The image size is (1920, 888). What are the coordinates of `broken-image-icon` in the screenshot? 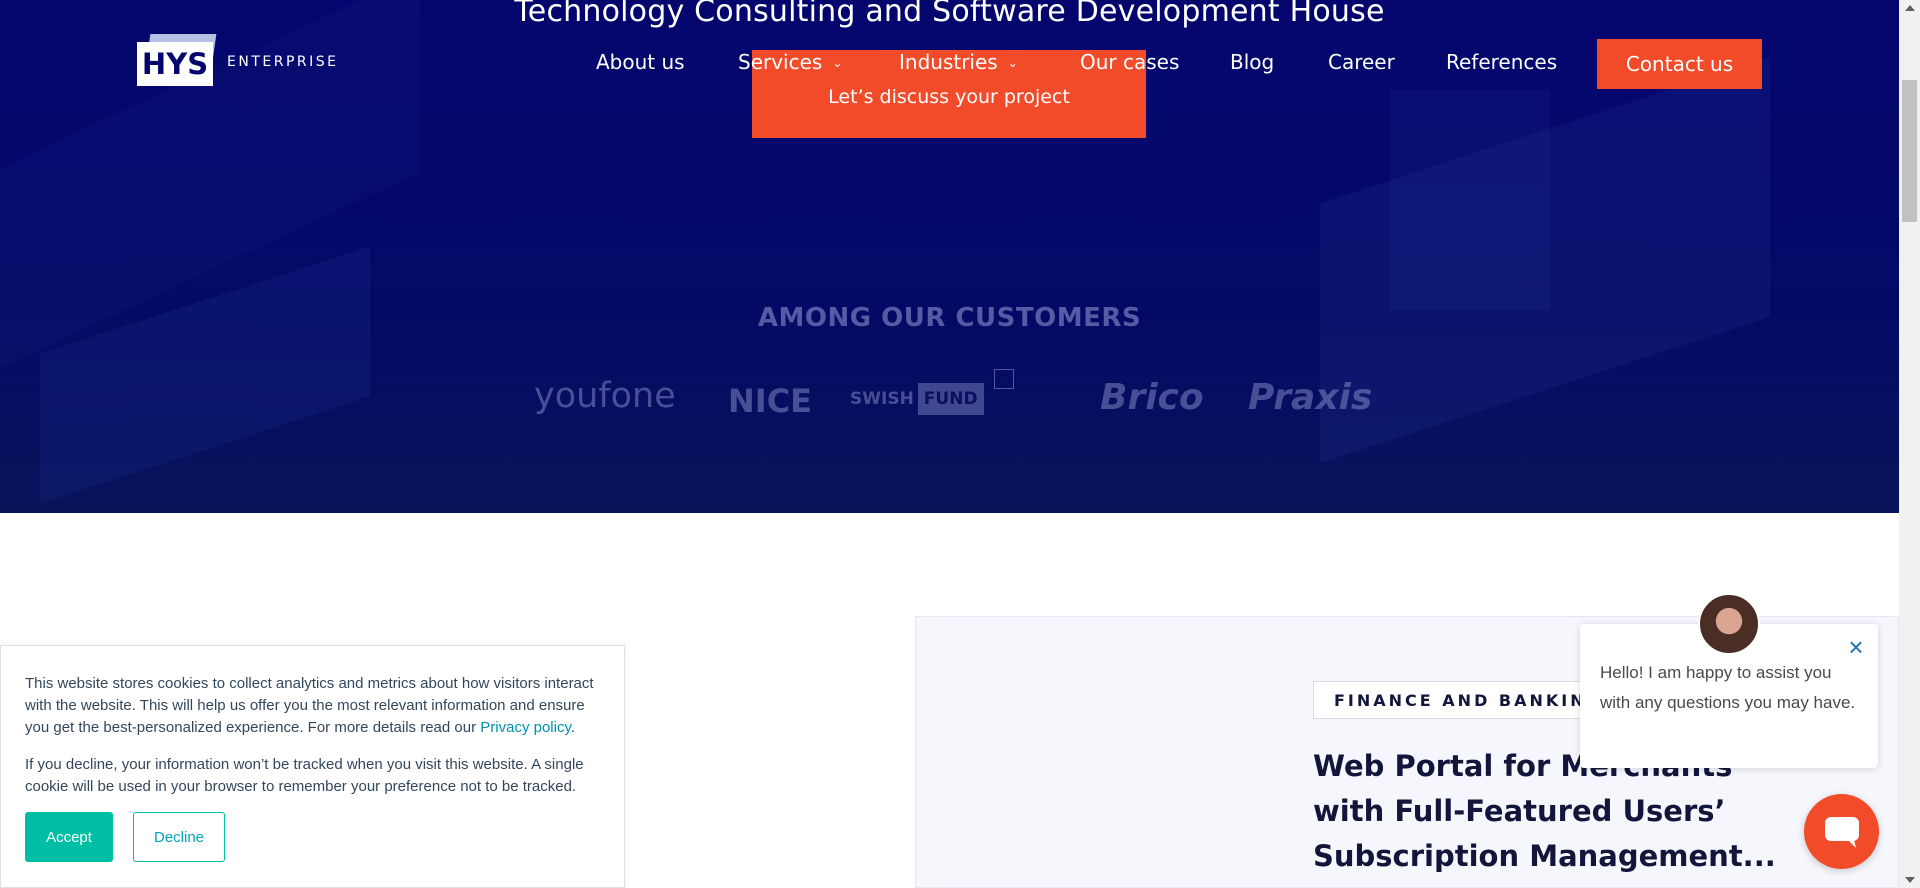 It's located at (1004, 379).